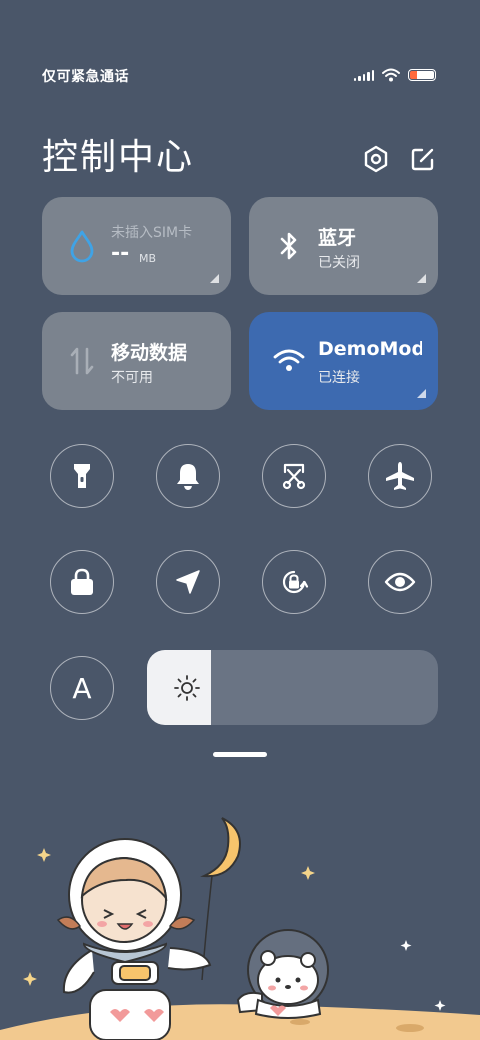 Image resolution: width=480 pixels, height=1040 pixels. I want to click on battery-icon, so click(422, 75).